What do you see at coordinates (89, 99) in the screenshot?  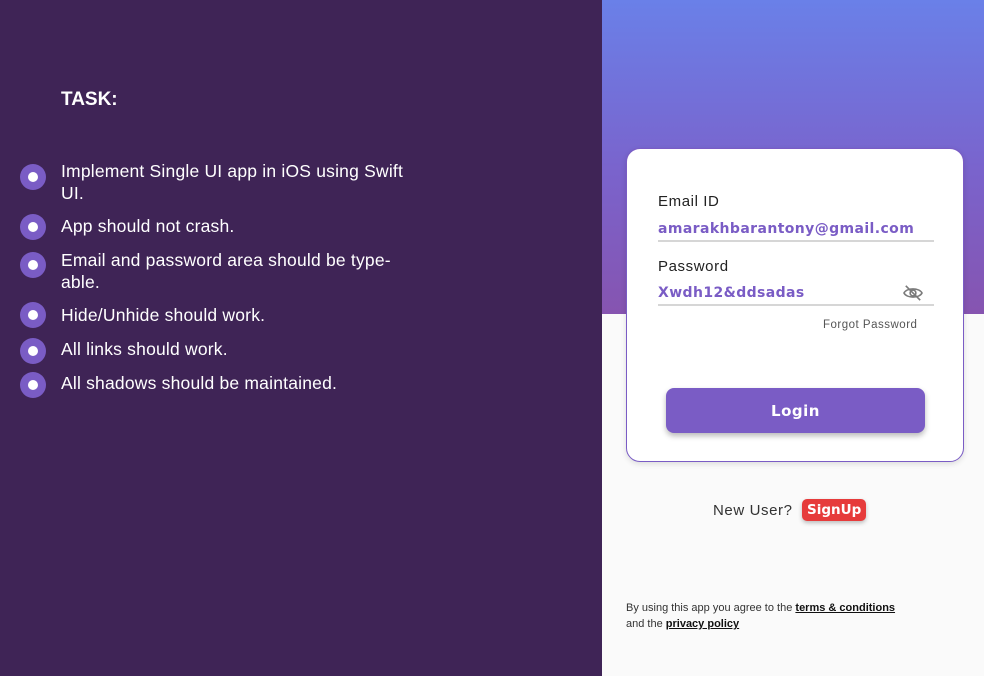 I see `task-title: TASK:` at bounding box center [89, 99].